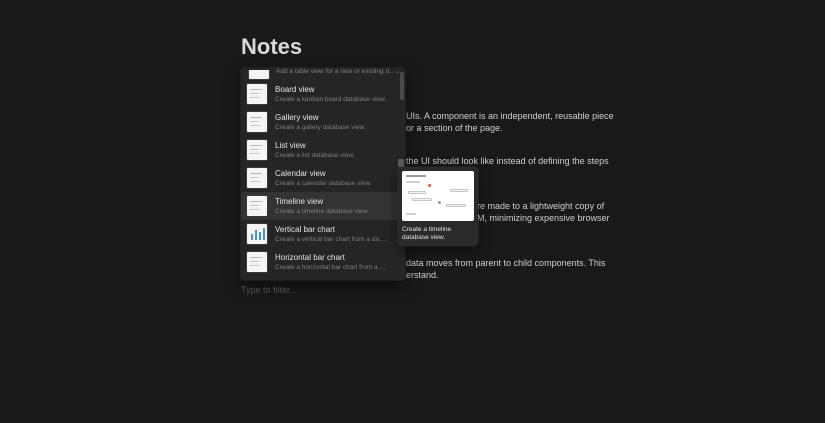 The width and height of the screenshot is (825, 423). Describe the element at coordinates (438, 196) in the screenshot. I see `timeline-preview-image` at that location.